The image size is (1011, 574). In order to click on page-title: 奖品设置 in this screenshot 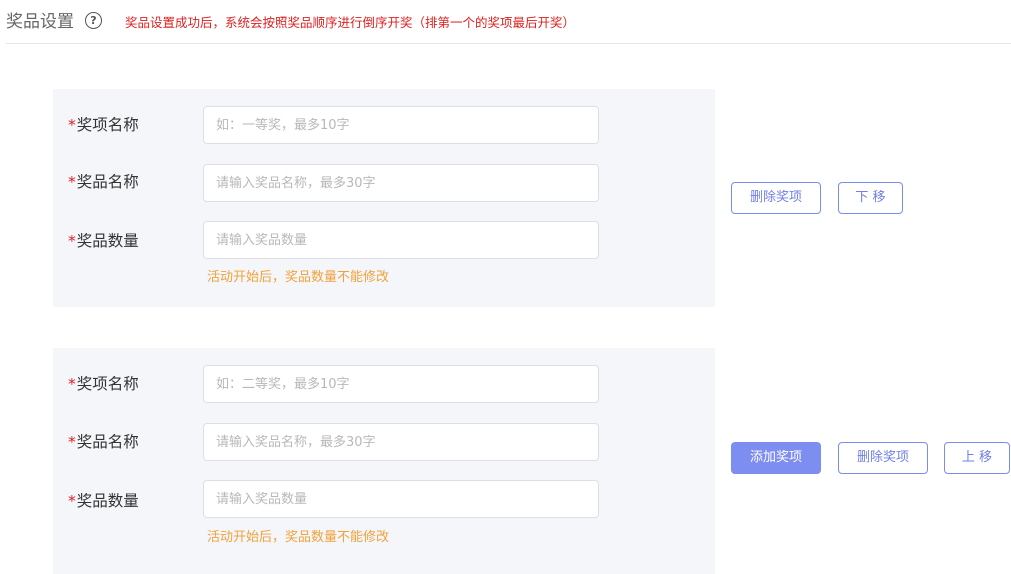, I will do `click(40, 22)`.